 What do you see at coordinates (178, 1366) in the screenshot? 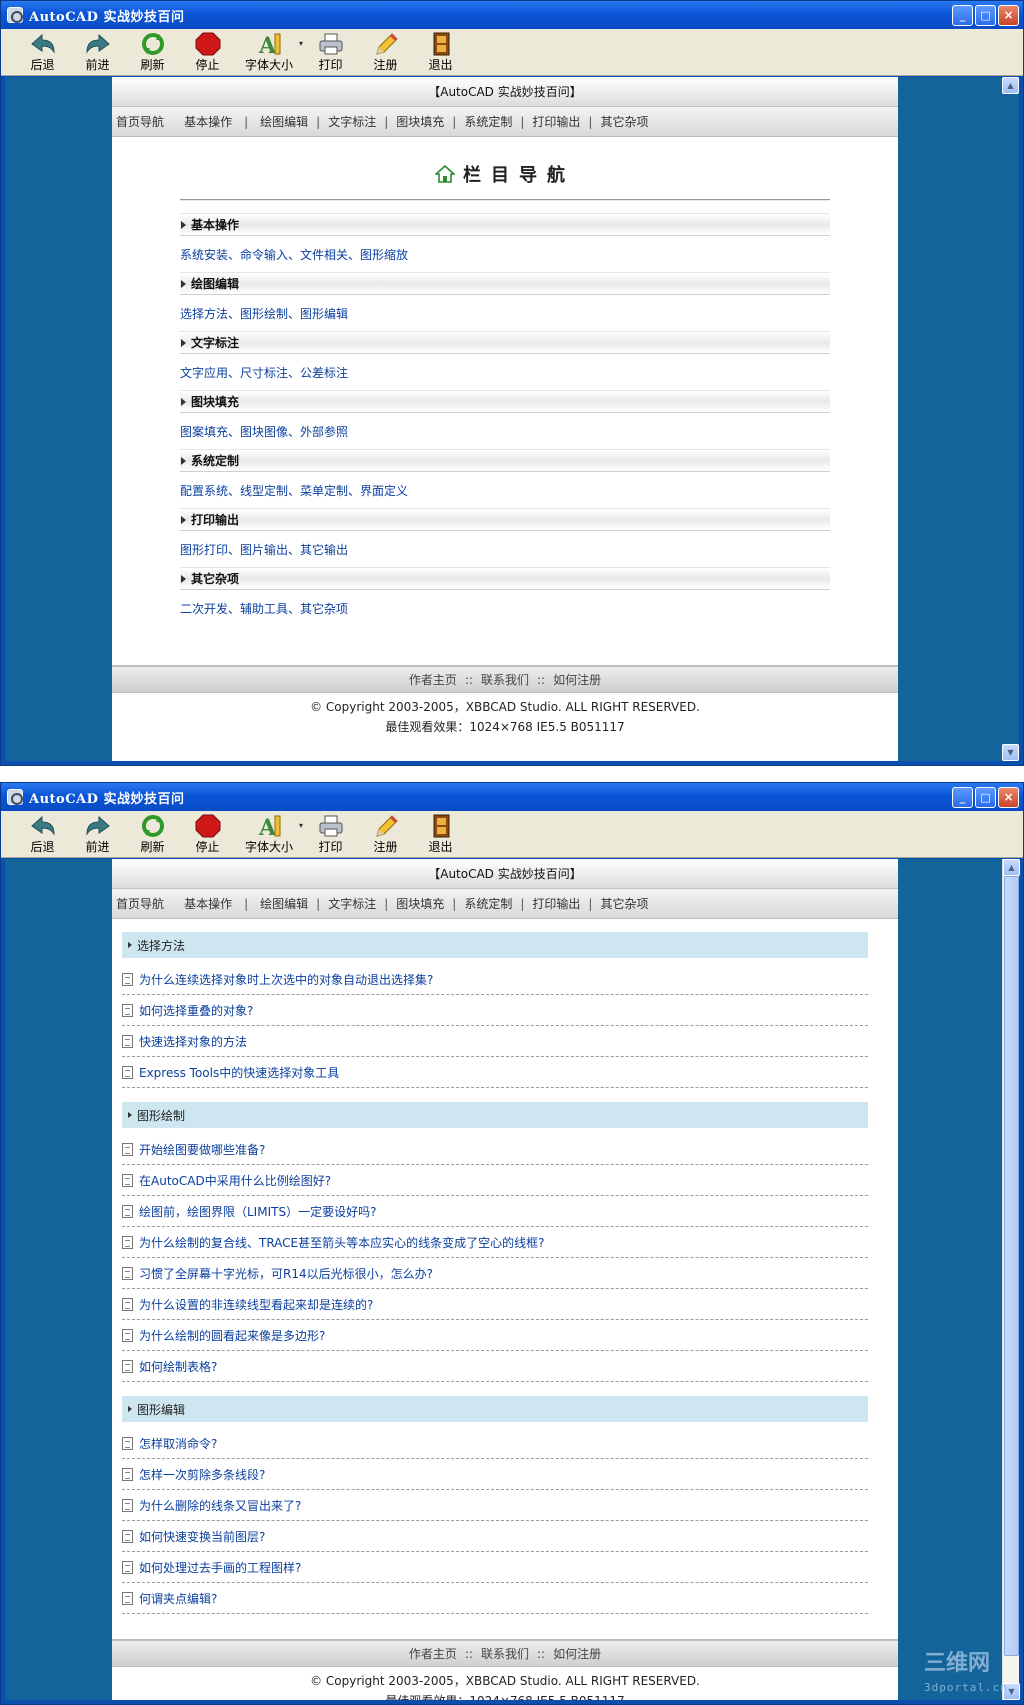
I see `question-link: 如何绘制表格?` at bounding box center [178, 1366].